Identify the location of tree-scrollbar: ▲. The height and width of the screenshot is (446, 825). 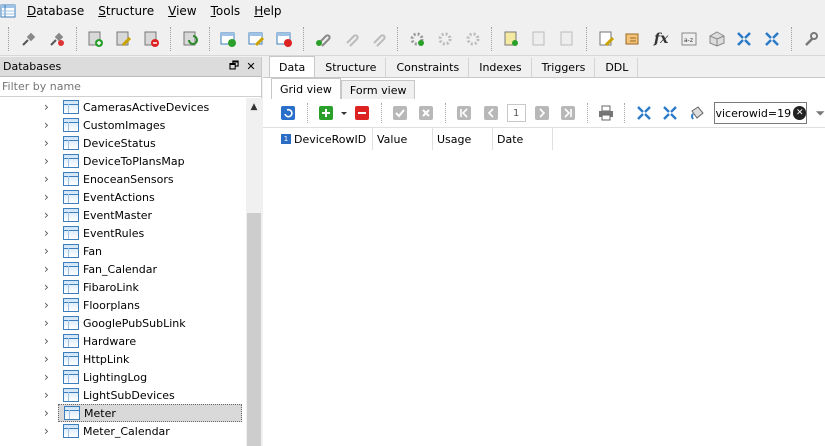
(254, 272).